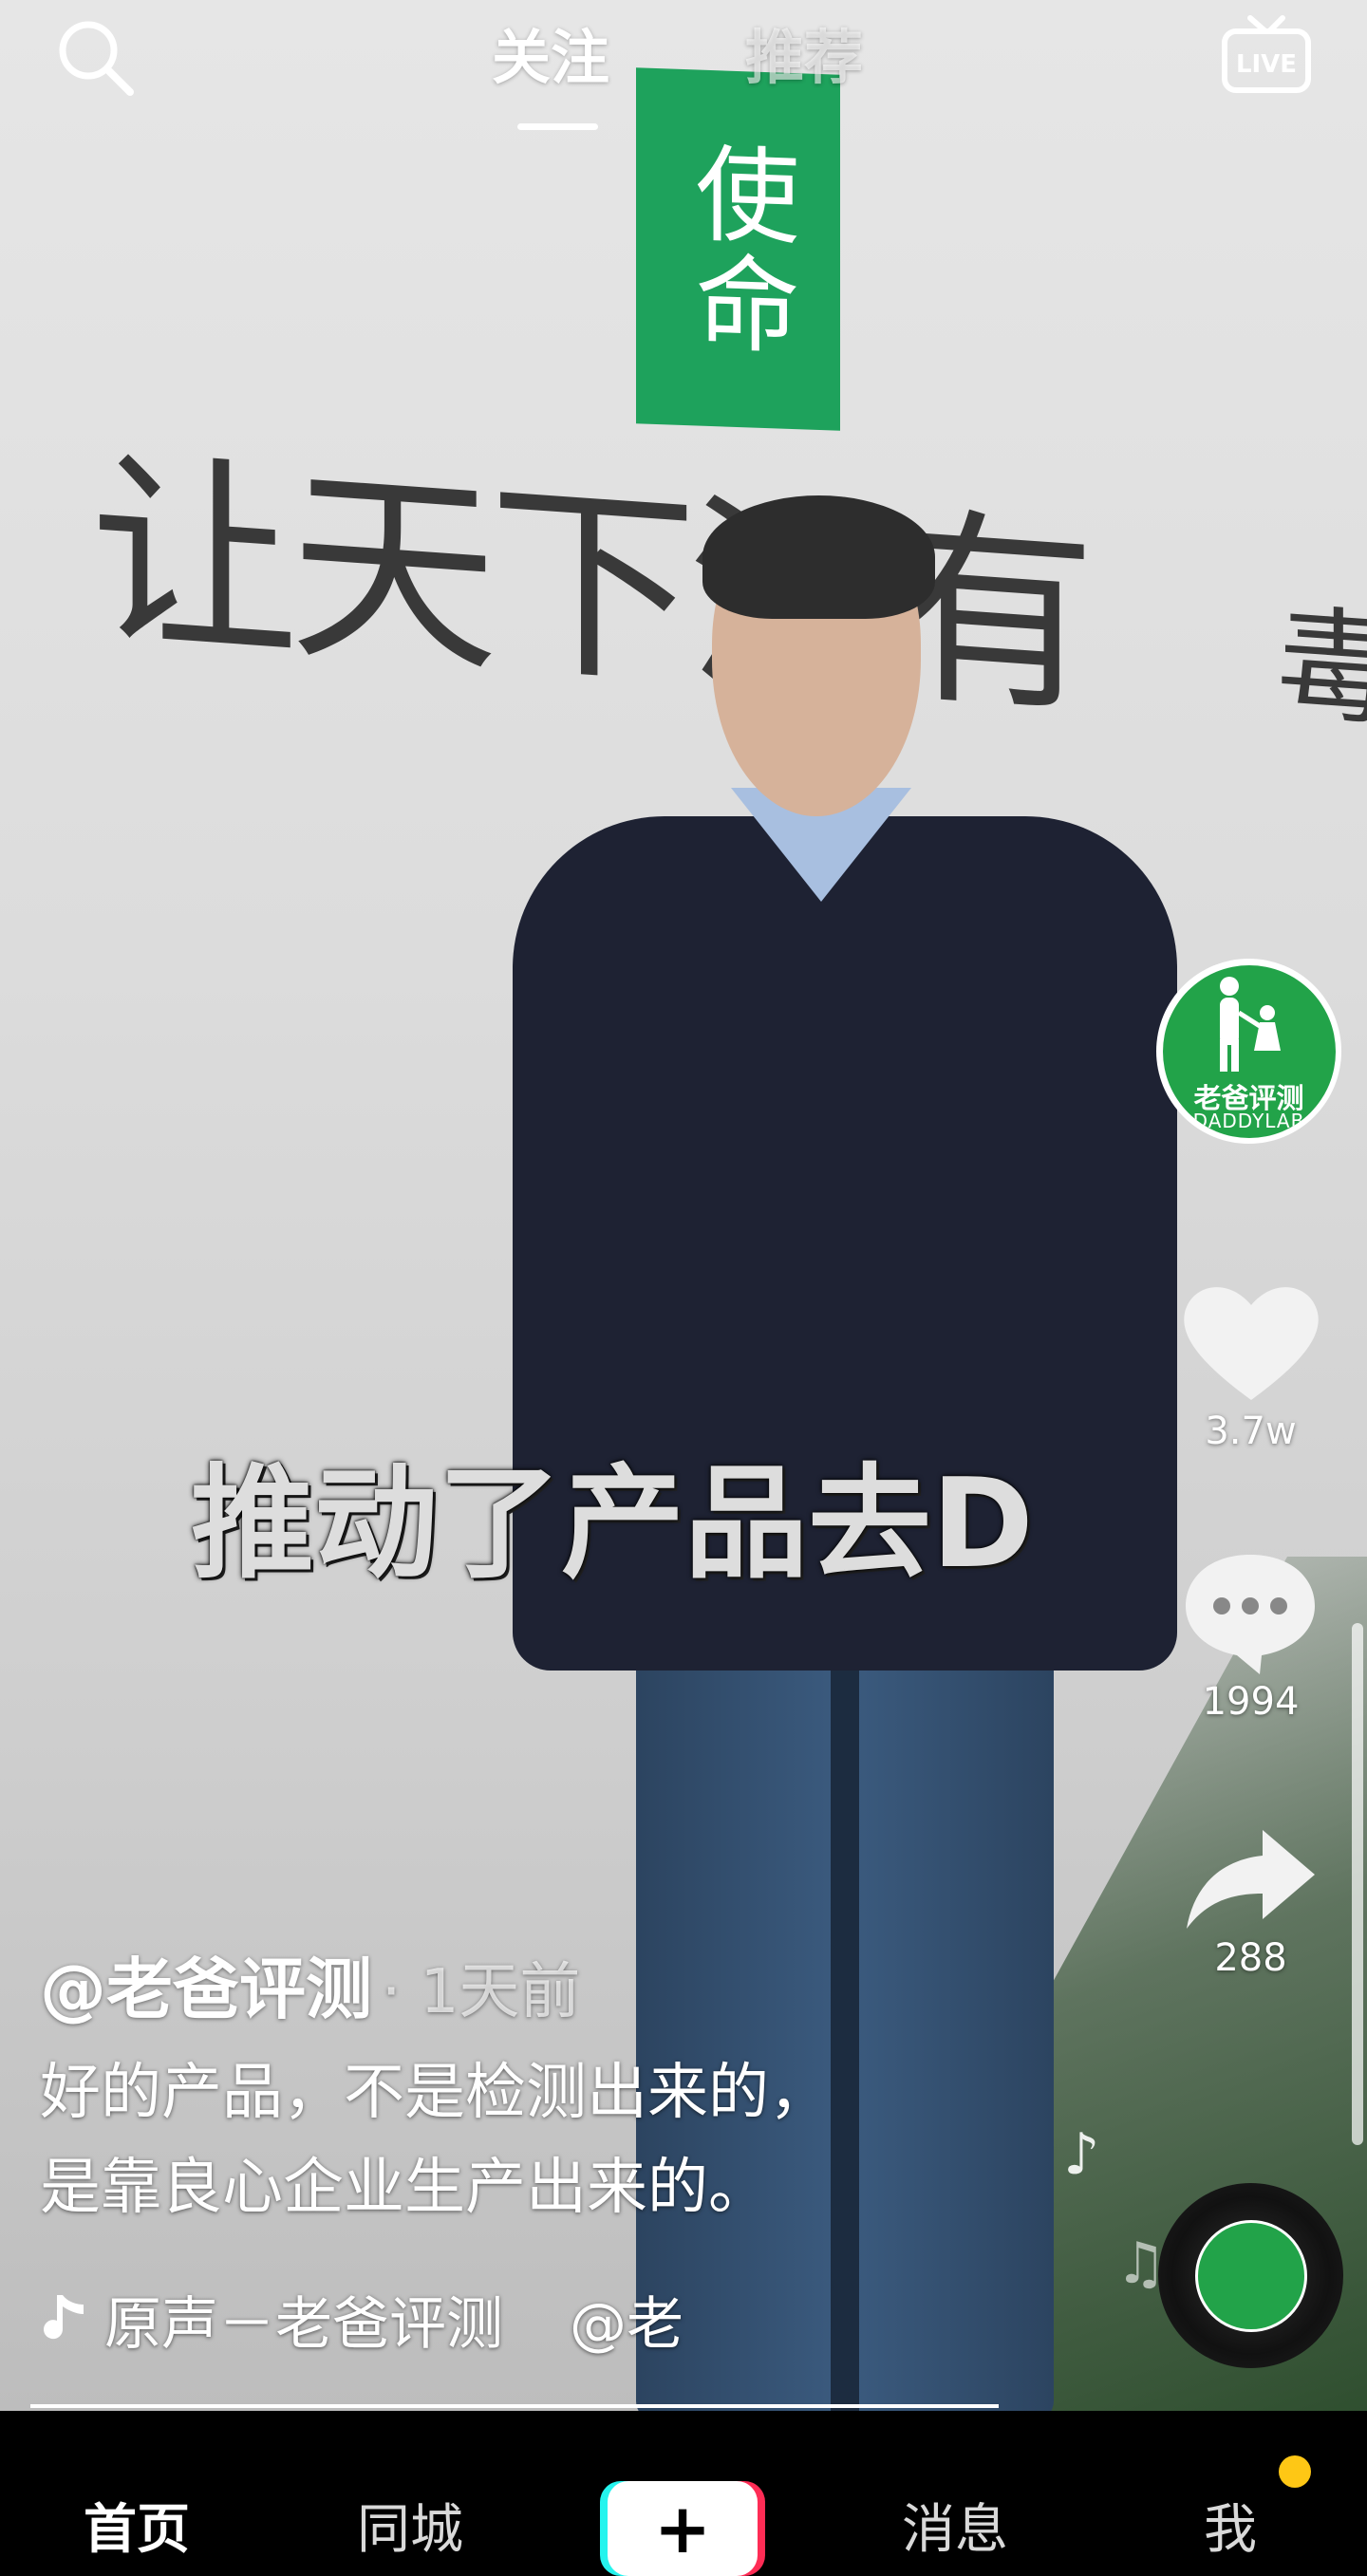 Image resolution: width=1367 pixels, height=2576 pixels. I want to click on search-icon, so click(95, 57).